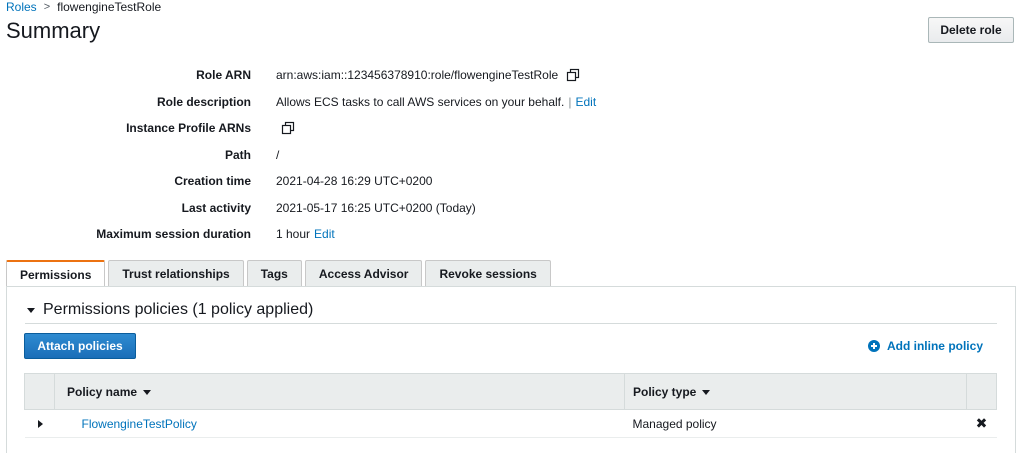  What do you see at coordinates (934, 346) in the screenshot?
I see `add-inline-policy-label: Add inline policy` at bounding box center [934, 346].